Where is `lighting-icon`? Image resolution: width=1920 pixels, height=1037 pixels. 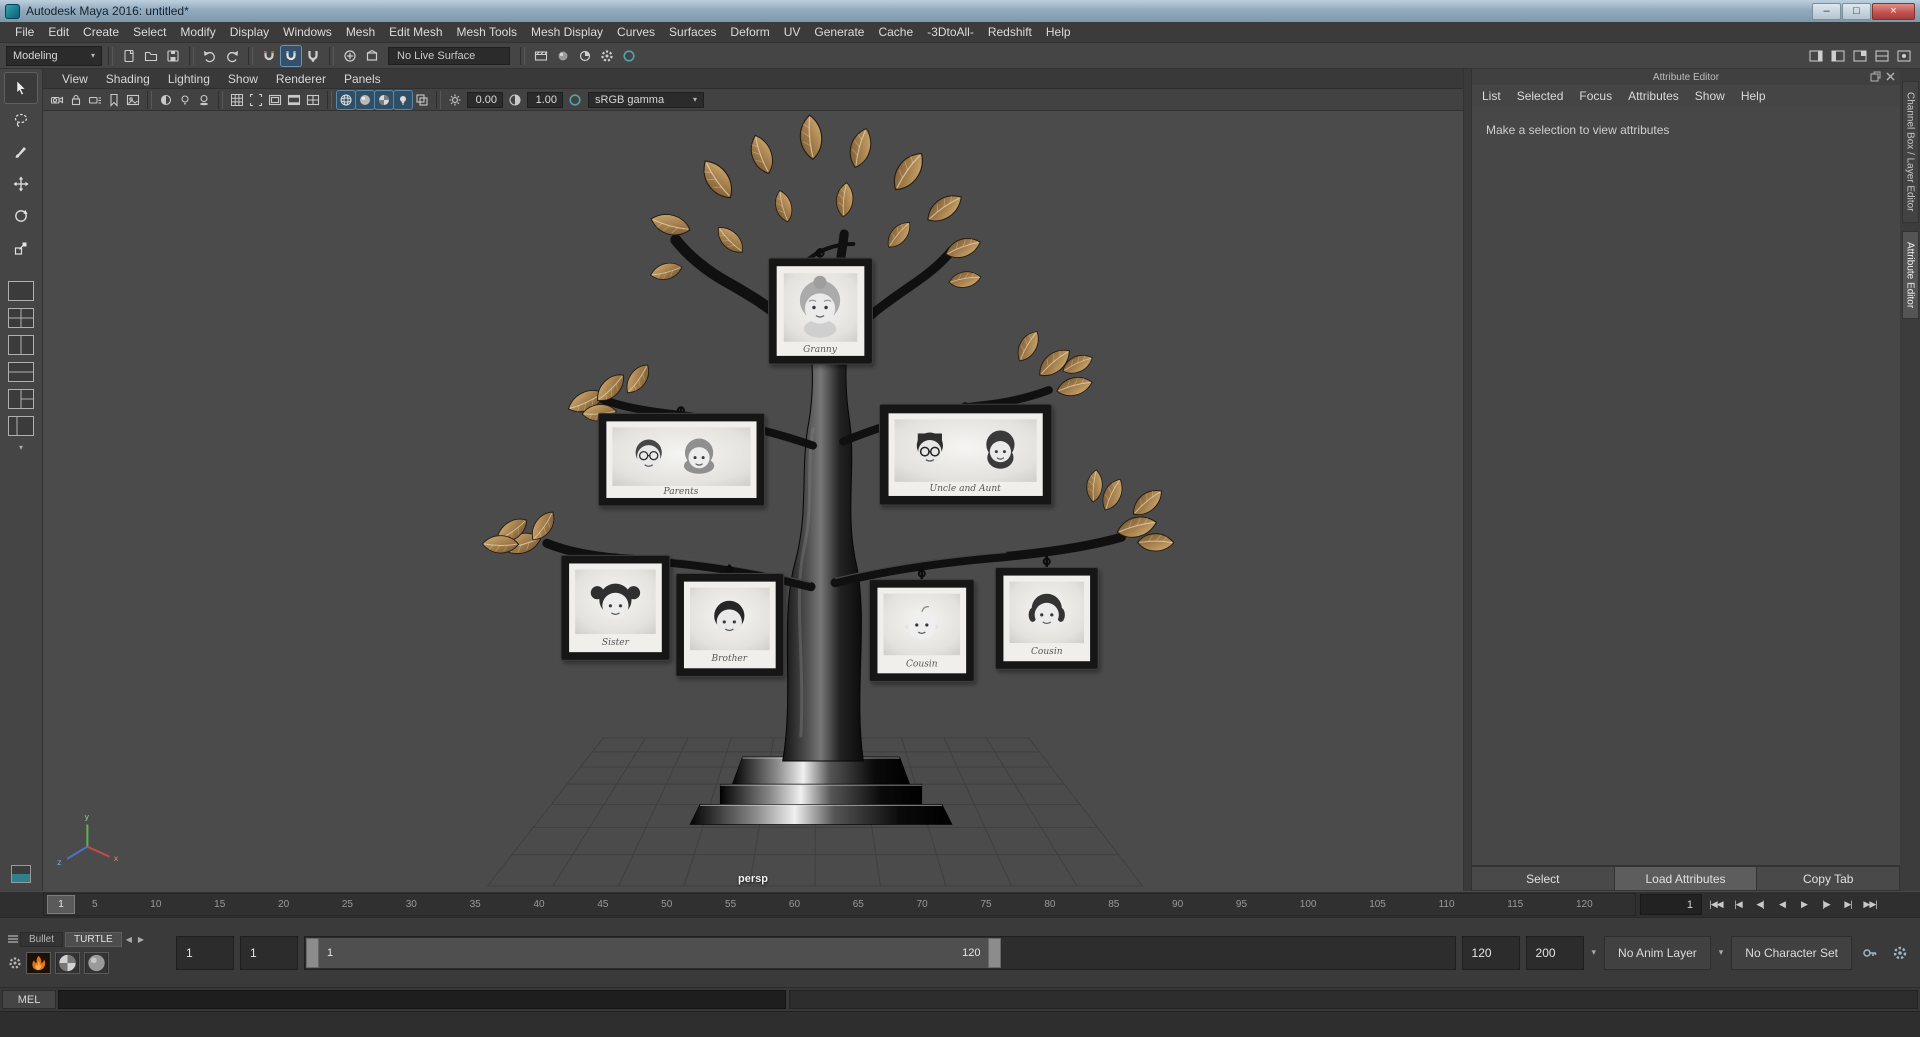
lighting-icon is located at coordinates (185, 100).